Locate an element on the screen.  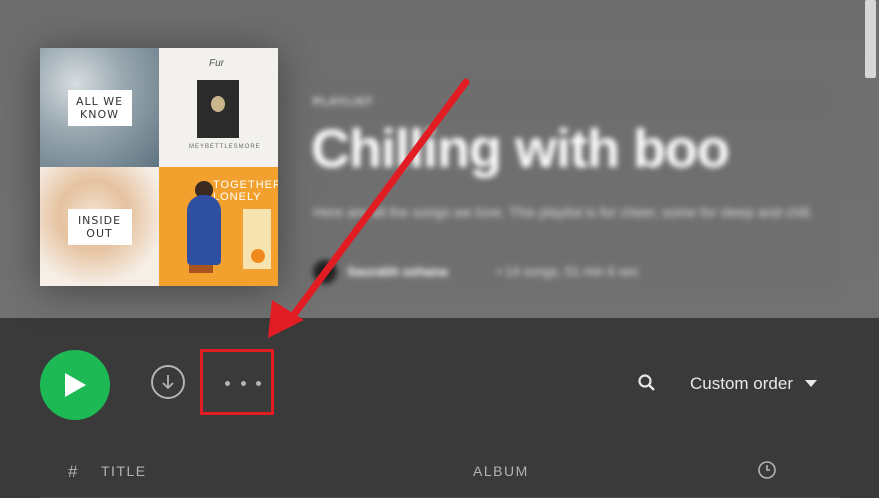
play-icon is located at coordinates (75, 385).